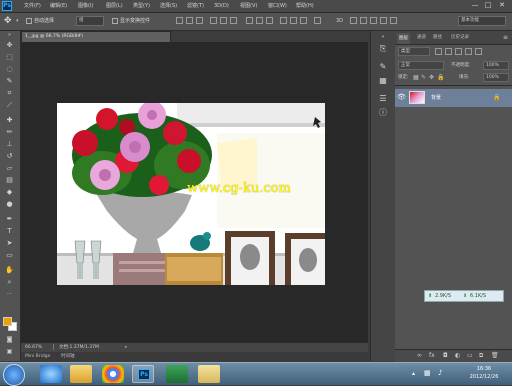 Image resolution: width=512 pixels, height=386 pixels. What do you see at coordinates (484, 374) in the screenshot?
I see `system-clock: 16:36 2012/12/26` at bounding box center [484, 374].